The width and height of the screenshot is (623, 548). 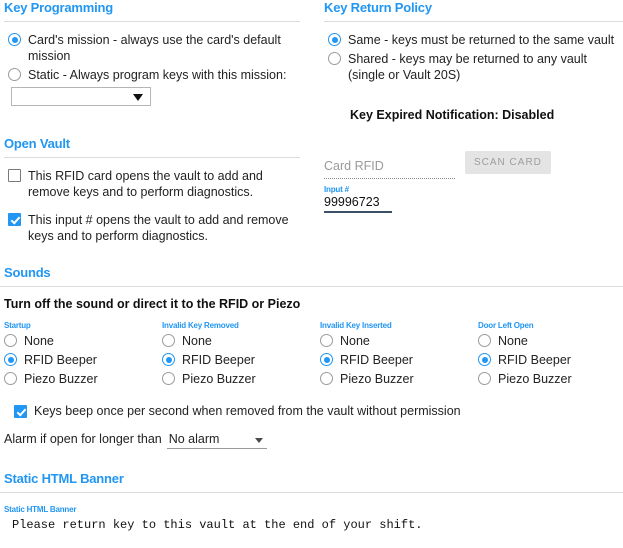 I want to click on radio-label-invalid-key-removed-piezo-buzzer: Piezo Buzzer, so click(x=219, y=379).